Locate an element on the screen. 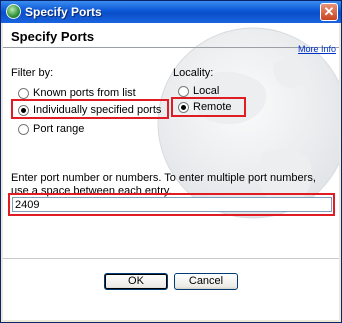 This screenshot has width=342, height=323. close-button: ✕ is located at coordinates (329, 12).